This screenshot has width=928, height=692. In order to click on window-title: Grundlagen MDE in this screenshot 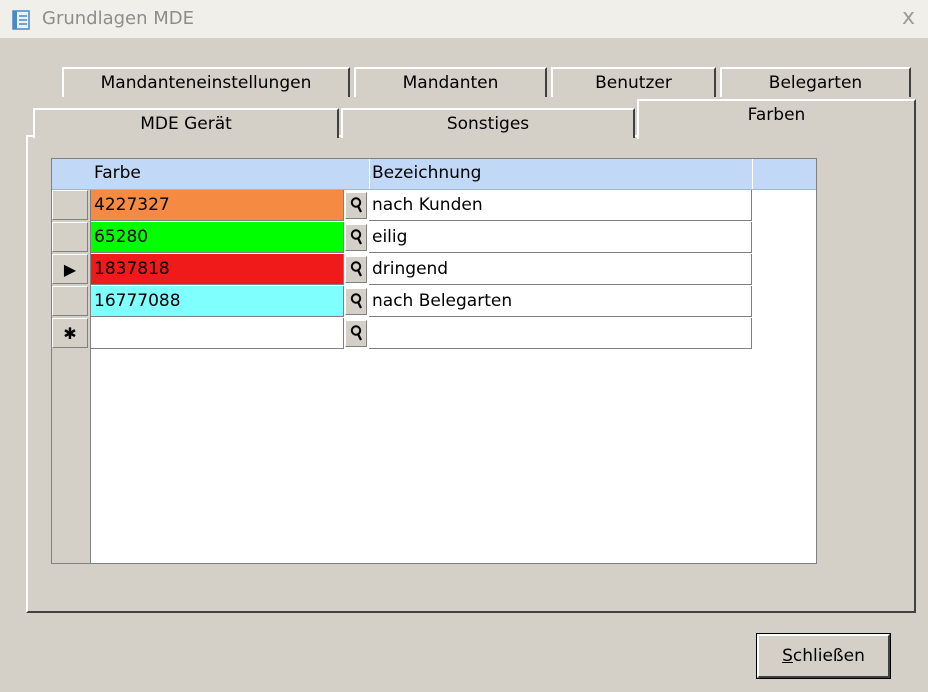, I will do `click(118, 18)`.